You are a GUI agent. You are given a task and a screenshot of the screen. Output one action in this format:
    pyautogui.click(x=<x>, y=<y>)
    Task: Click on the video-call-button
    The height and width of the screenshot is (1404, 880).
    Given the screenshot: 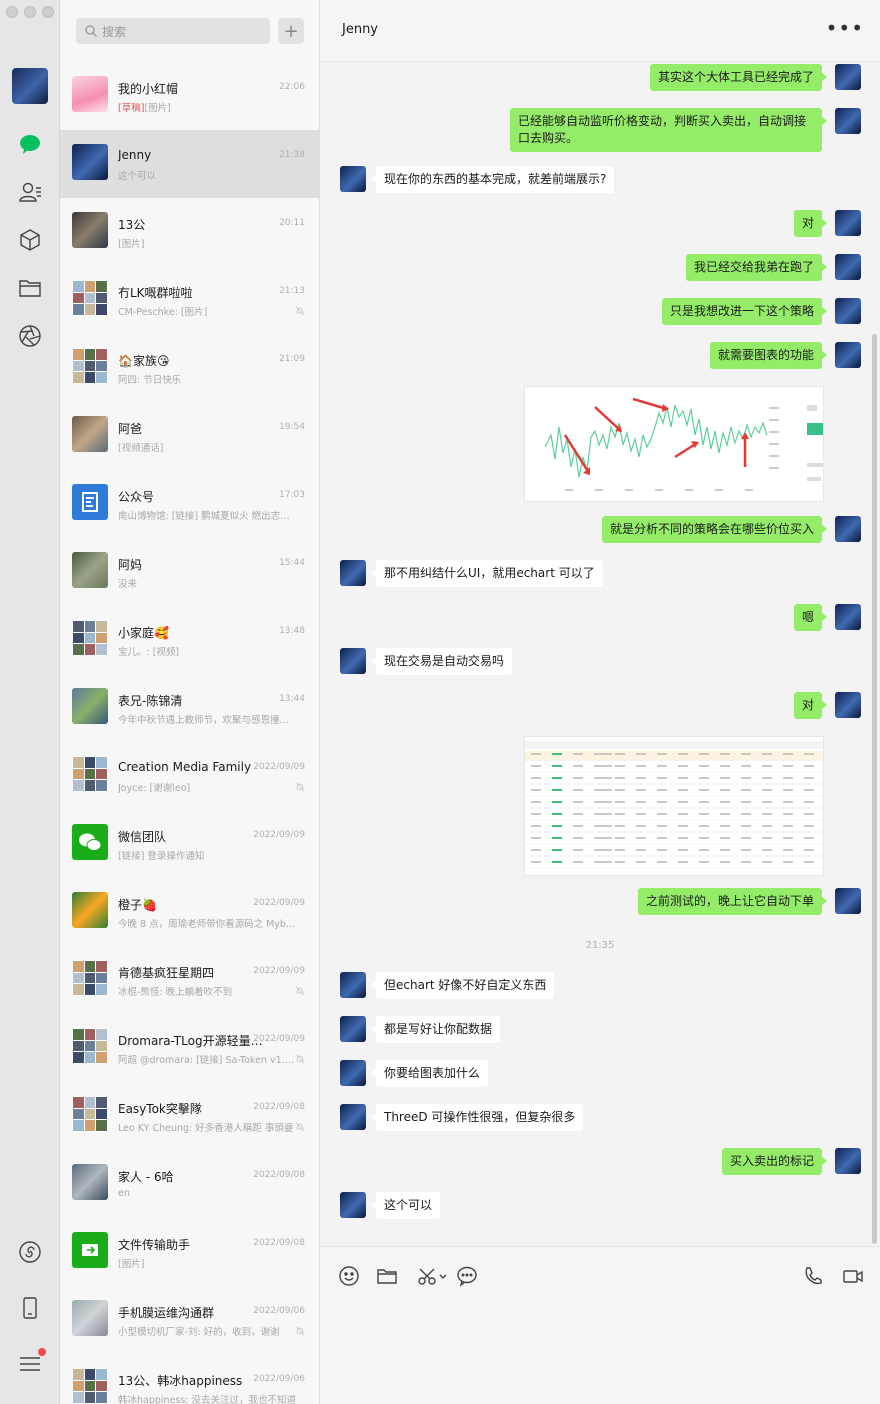 What is the action you would take?
    pyautogui.click(x=853, y=1276)
    